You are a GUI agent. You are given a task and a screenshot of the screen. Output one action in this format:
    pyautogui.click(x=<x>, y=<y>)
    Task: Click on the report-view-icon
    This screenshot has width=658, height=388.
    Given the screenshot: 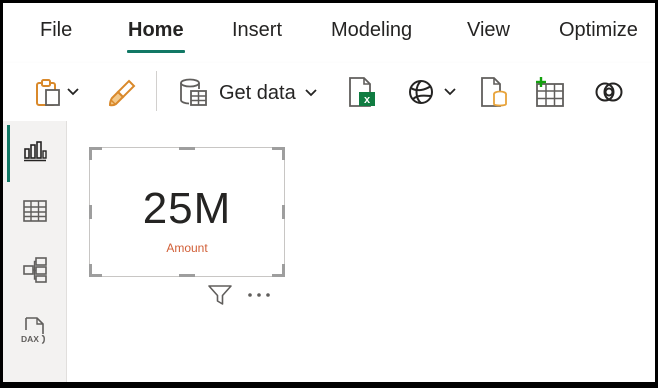 What is the action you would take?
    pyautogui.click(x=35, y=153)
    